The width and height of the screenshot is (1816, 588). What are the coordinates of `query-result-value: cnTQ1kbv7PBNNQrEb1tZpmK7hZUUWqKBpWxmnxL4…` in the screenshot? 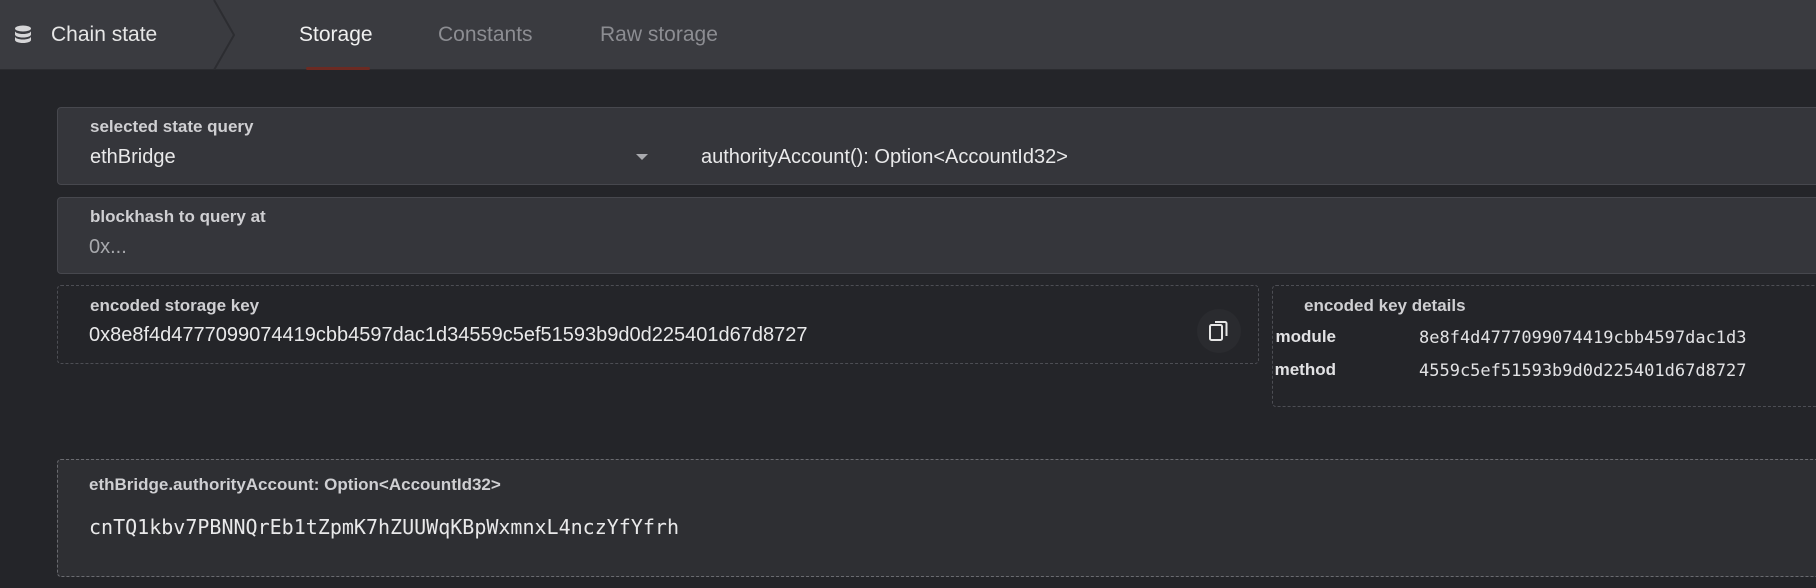 It's located at (384, 527).